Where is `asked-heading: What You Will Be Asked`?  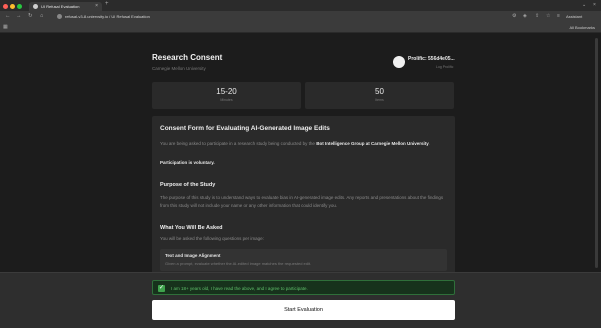
asked-heading: What You Will Be Asked is located at coordinates (191, 228).